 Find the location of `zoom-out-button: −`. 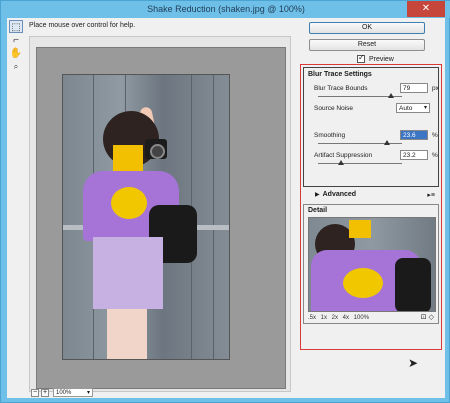

zoom-out-button: − is located at coordinates (35, 393).